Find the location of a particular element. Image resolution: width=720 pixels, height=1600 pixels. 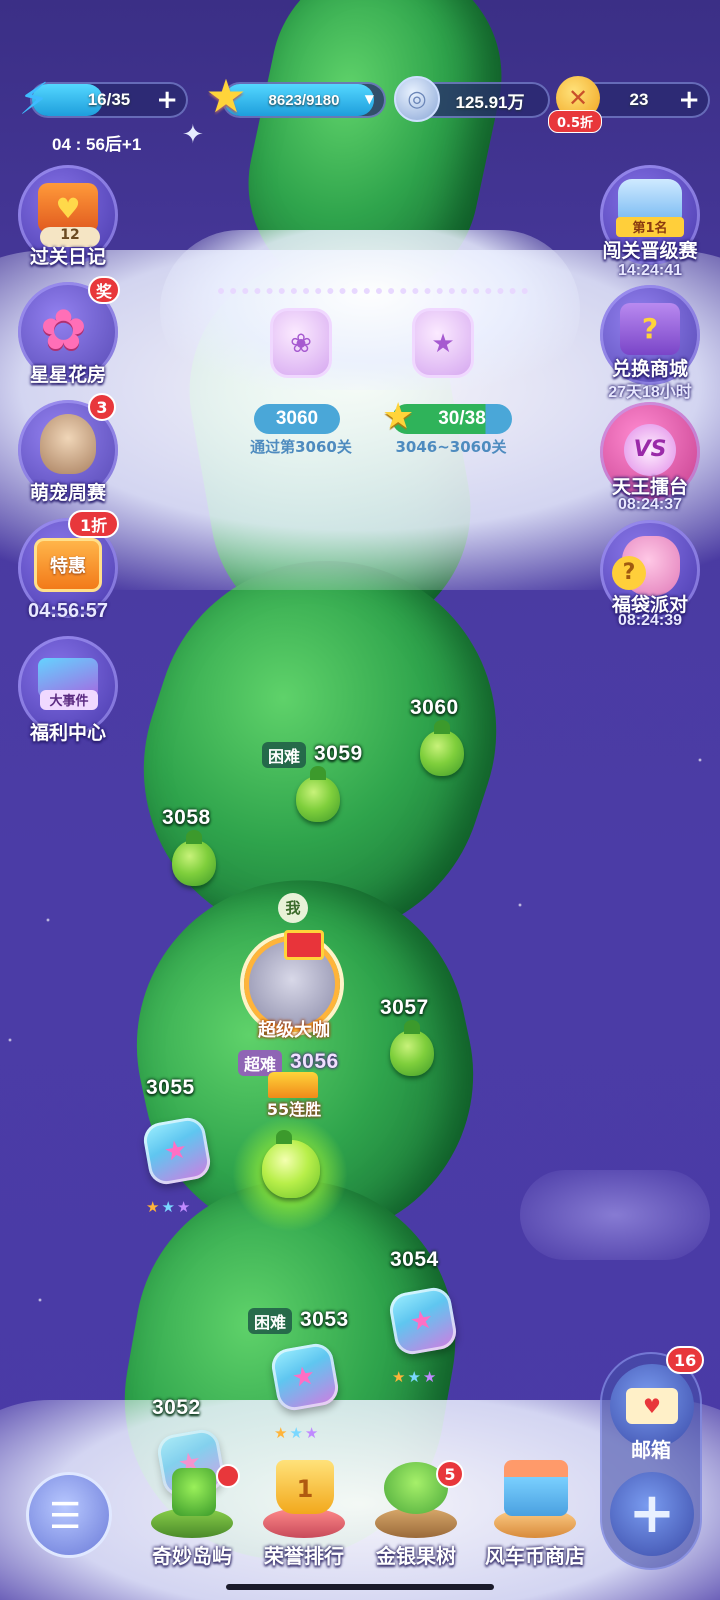

level-number: 3057 is located at coordinates (404, 1007).